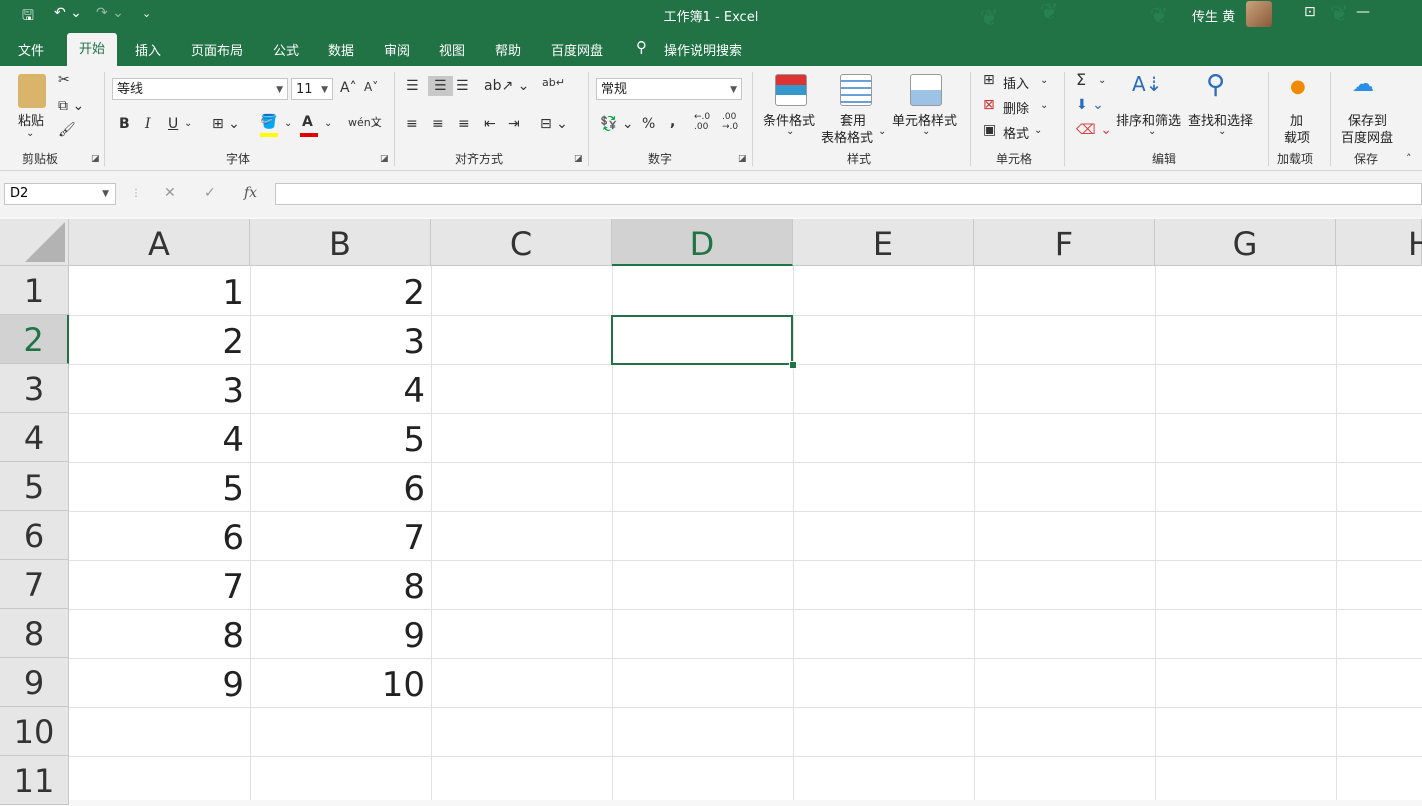 Image resolution: width=1422 pixels, height=806 pixels. I want to click on comma-style-button: ,, so click(672, 122).